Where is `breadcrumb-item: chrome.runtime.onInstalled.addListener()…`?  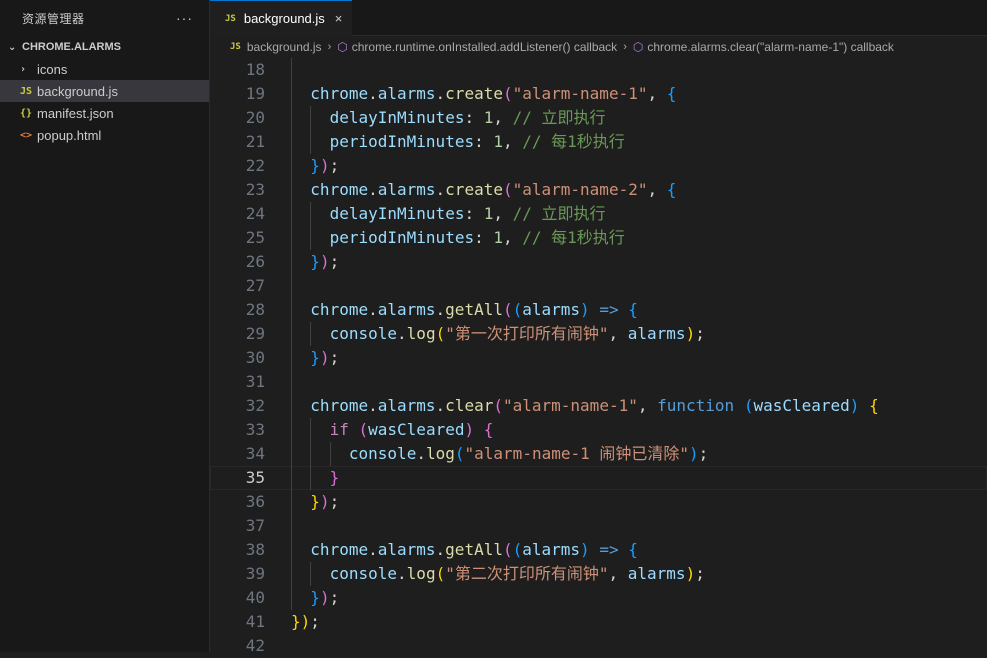 breadcrumb-item: chrome.runtime.onInstalled.addListener()… is located at coordinates (484, 47).